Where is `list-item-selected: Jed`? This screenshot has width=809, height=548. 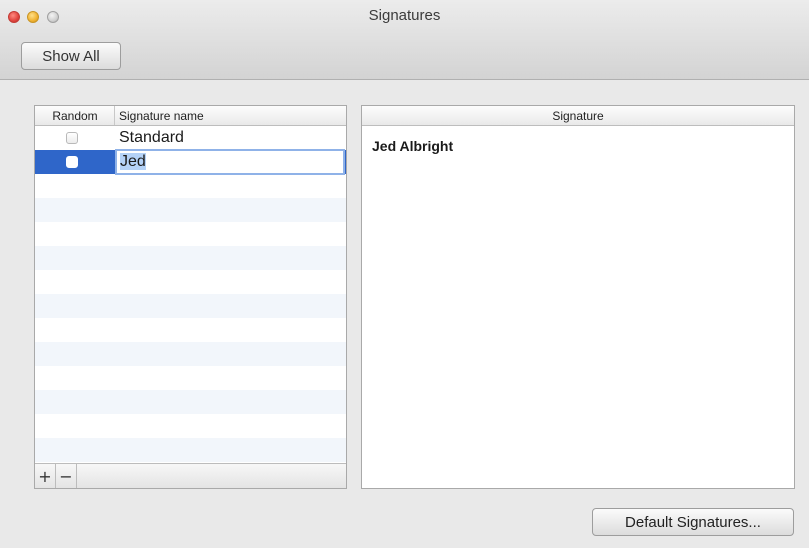
list-item-selected: Jed is located at coordinates (190, 162).